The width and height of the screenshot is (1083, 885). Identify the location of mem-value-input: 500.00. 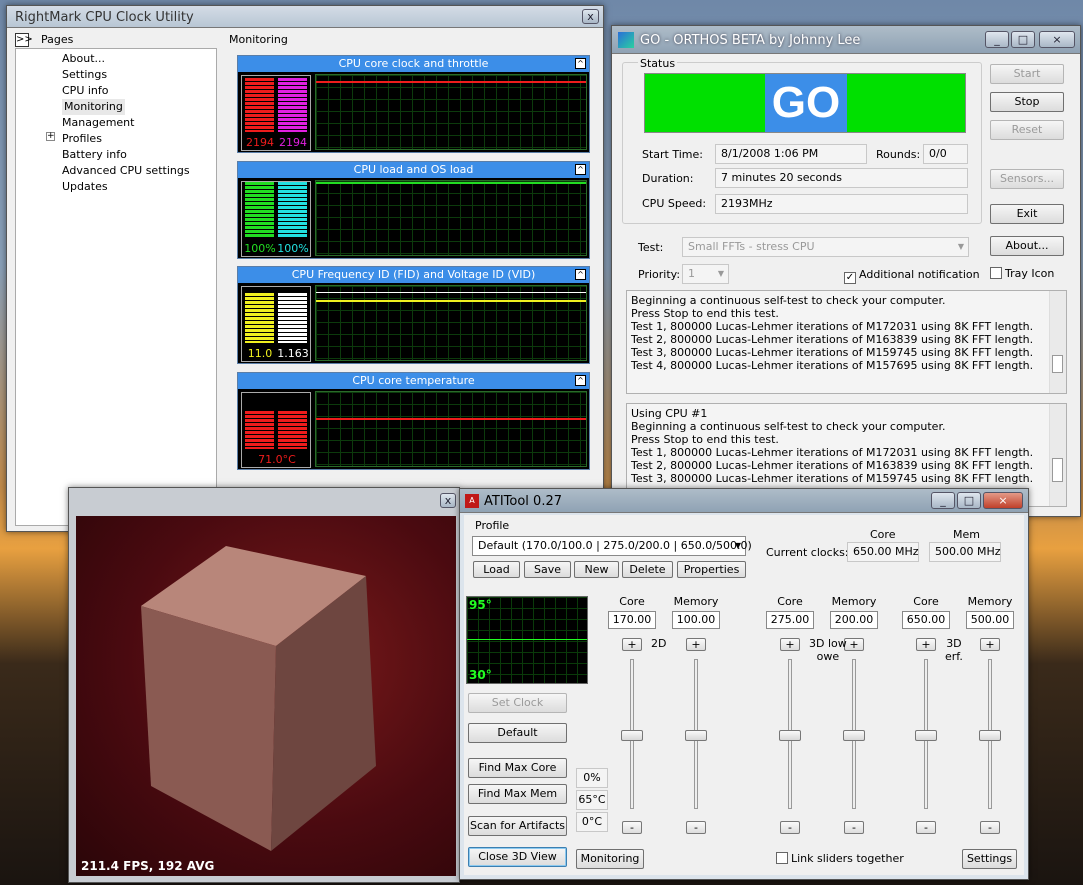
(990, 620).